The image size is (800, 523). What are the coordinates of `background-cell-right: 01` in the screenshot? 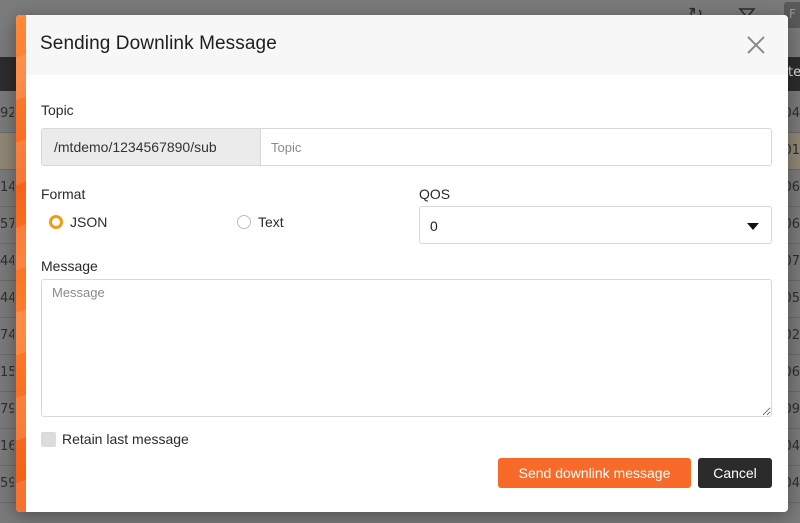 It's located at (793, 150).